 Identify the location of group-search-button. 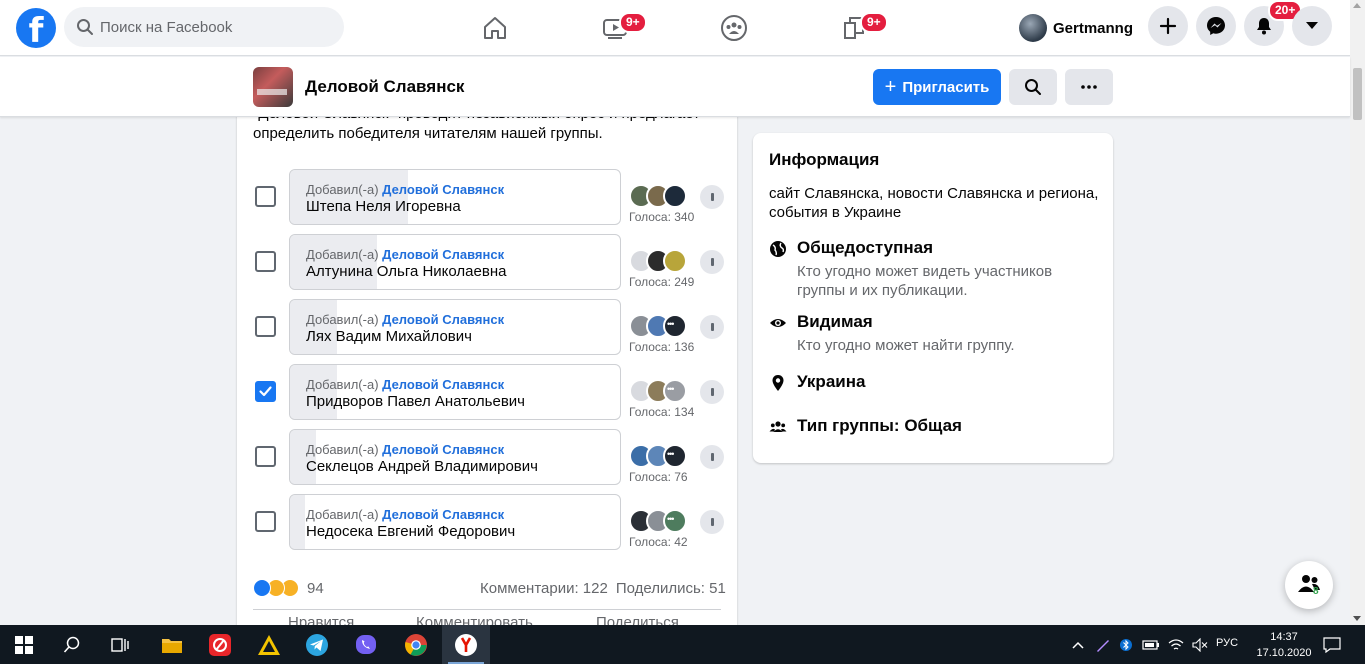
(1033, 87).